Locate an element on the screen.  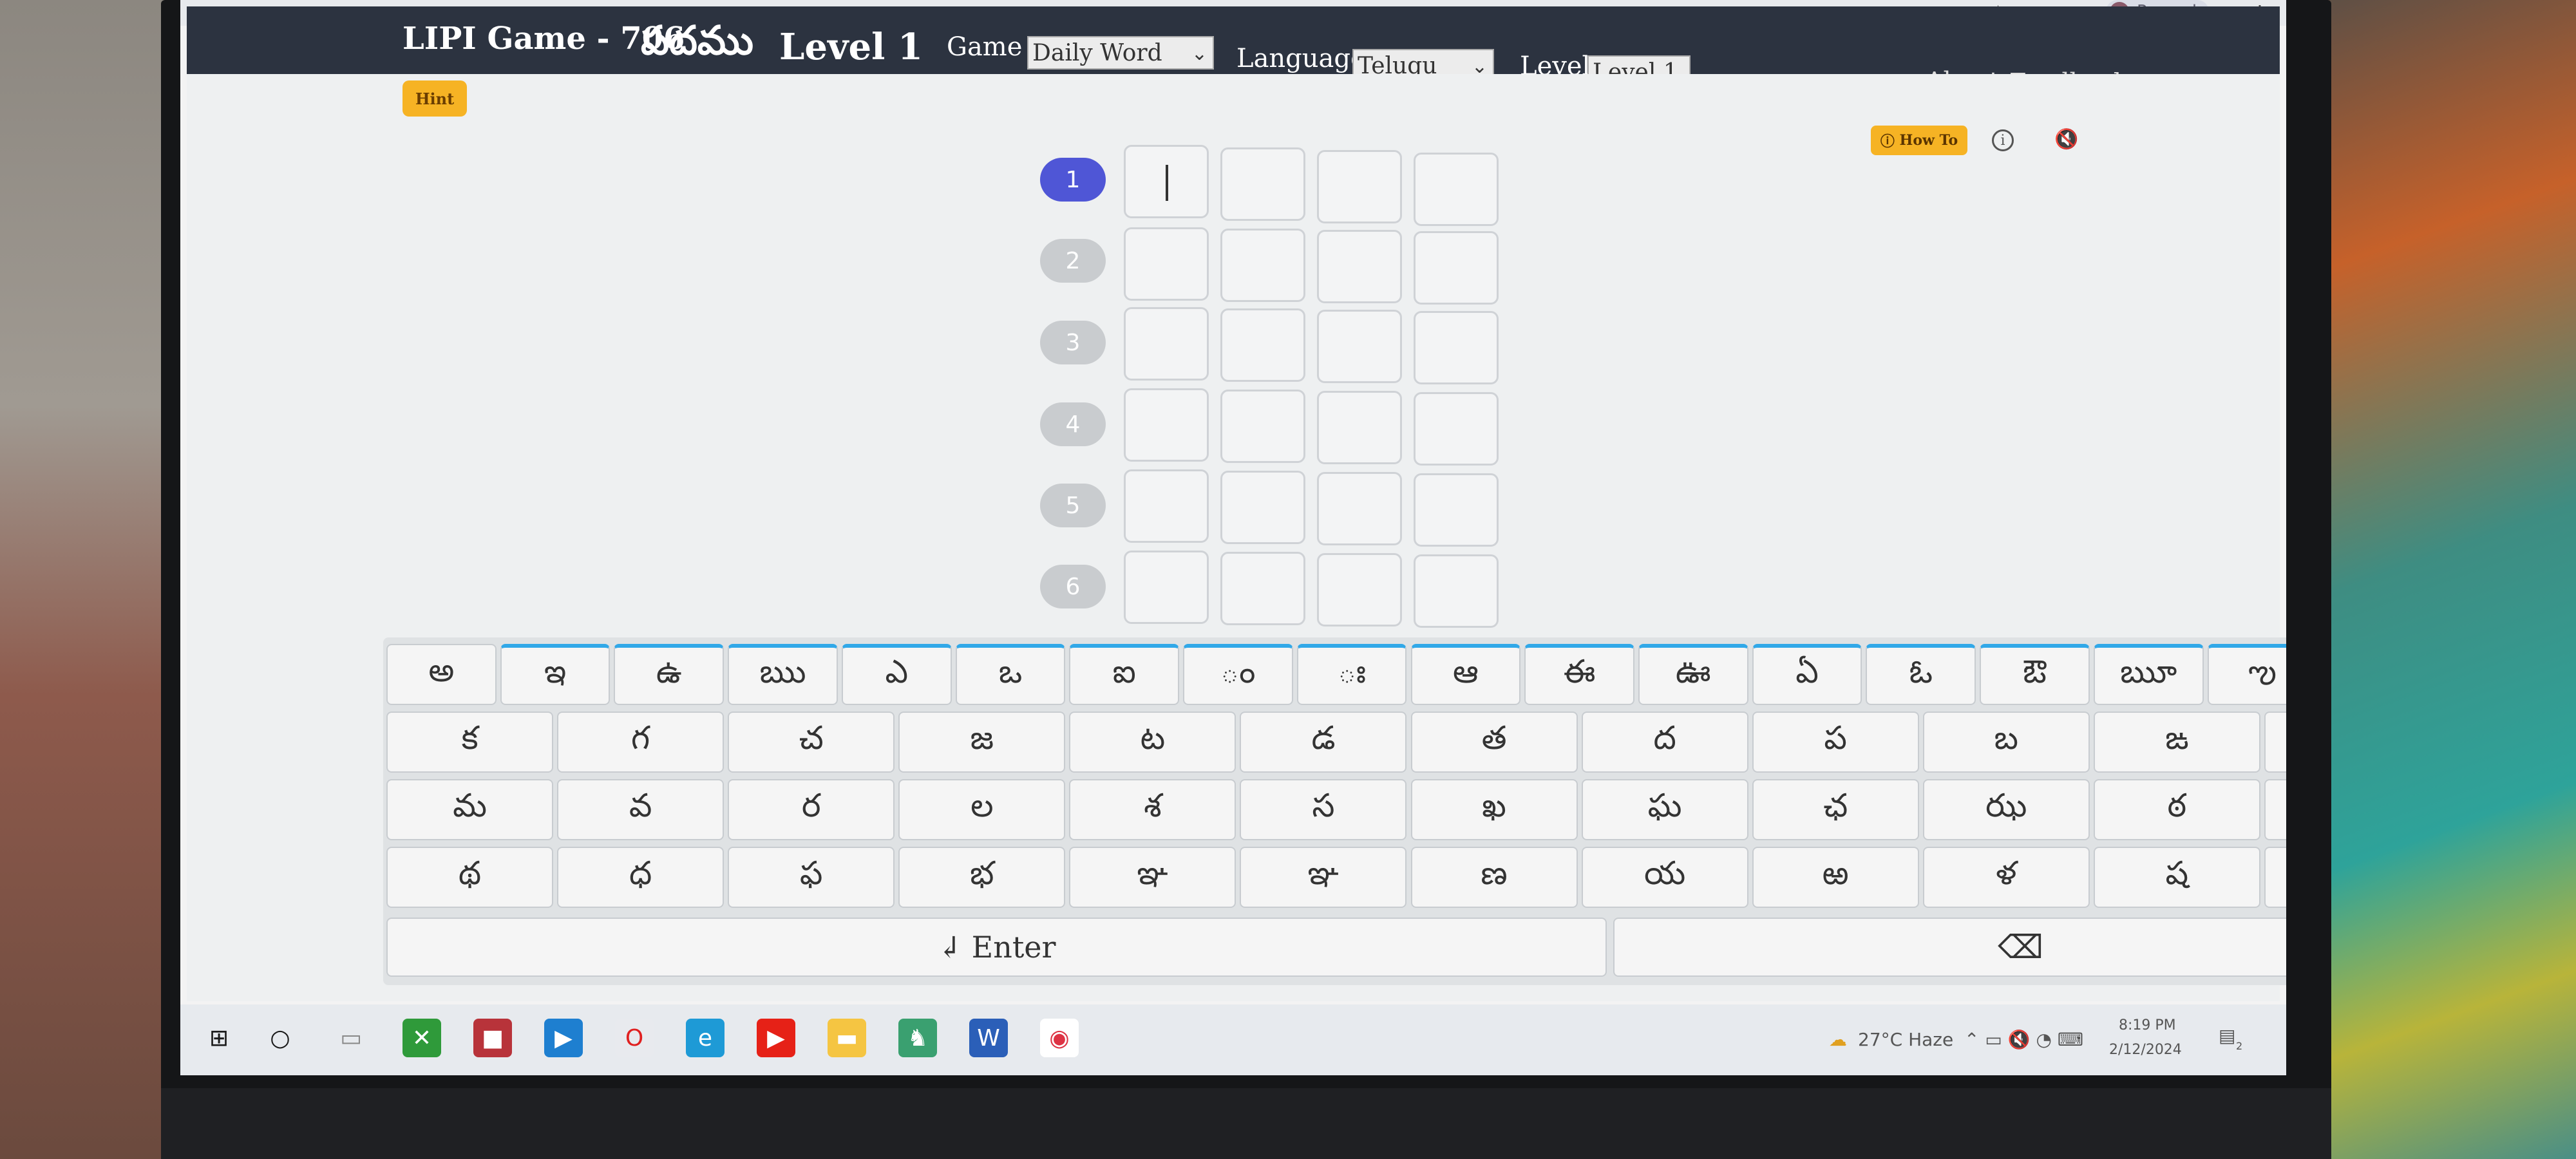
keyboard-key: ట is located at coordinates (1153, 742).